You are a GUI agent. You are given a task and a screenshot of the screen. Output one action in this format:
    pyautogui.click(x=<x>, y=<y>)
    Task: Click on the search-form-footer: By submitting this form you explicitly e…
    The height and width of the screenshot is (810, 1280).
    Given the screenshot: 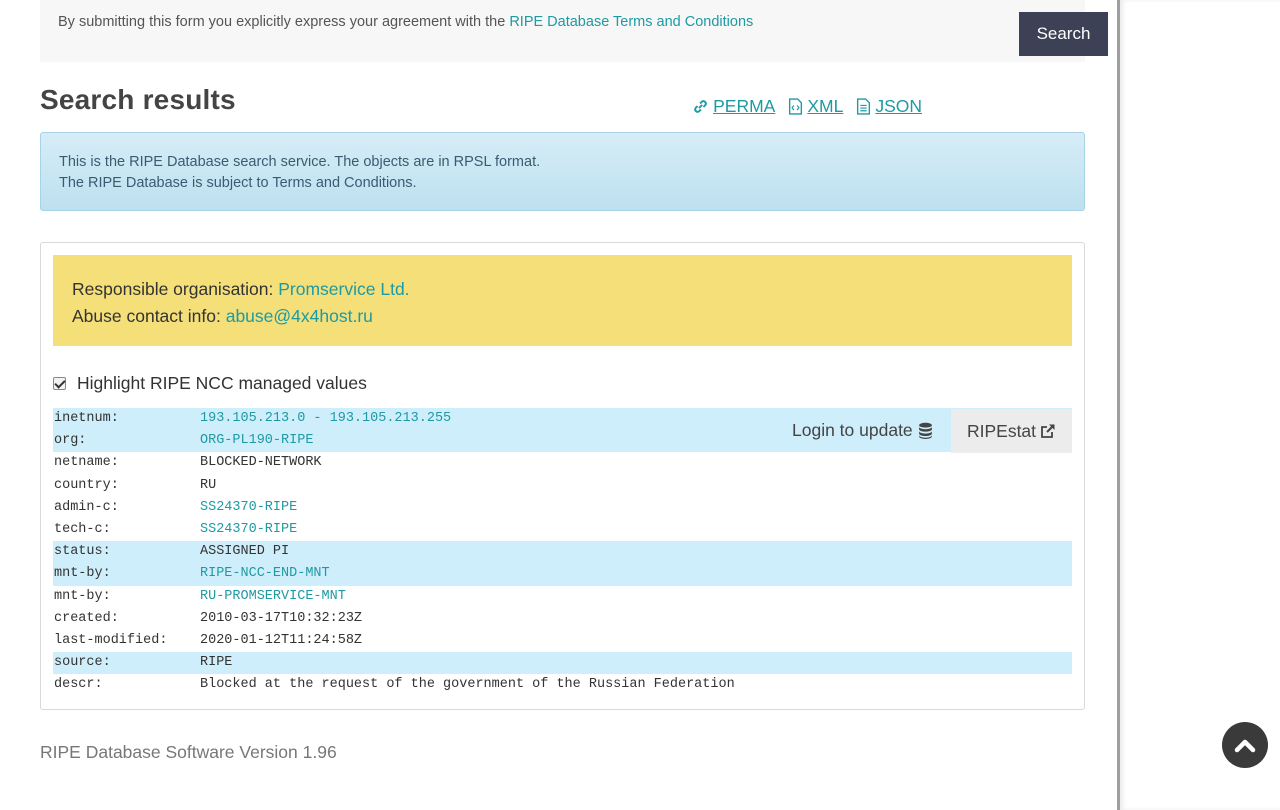 What is the action you would take?
    pyautogui.click(x=574, y=31)
    